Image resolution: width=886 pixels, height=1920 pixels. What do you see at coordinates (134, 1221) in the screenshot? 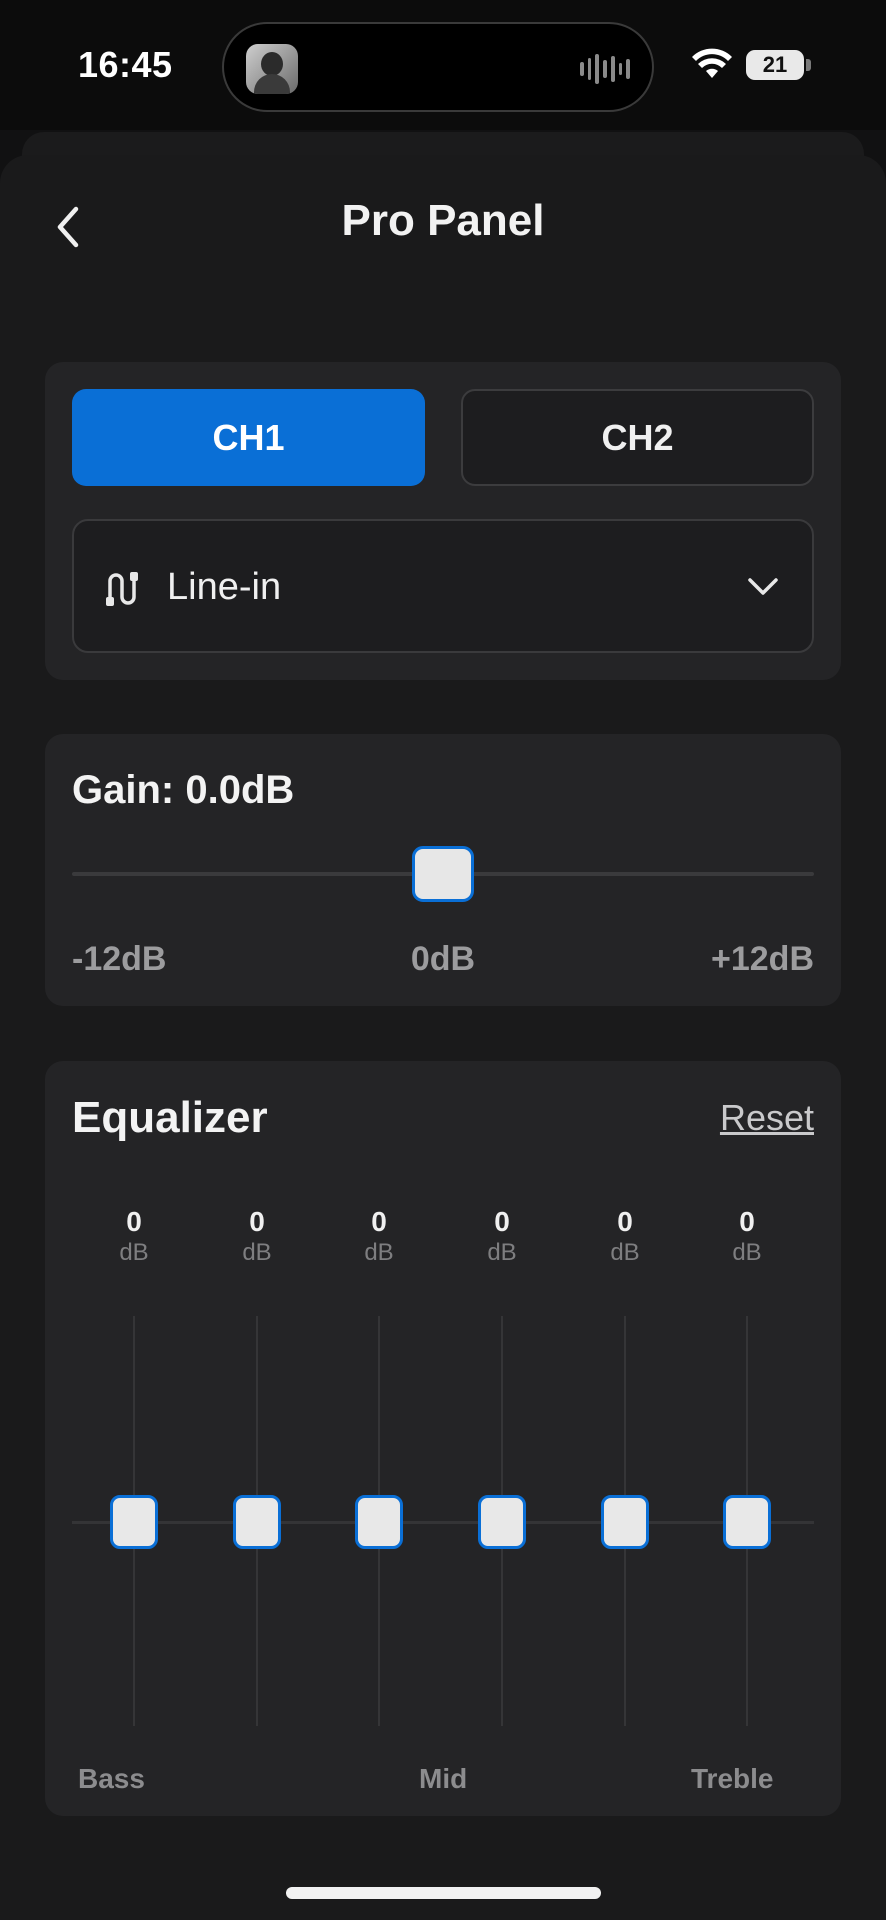
I see `eq-band-1-value: 0` at bounding box center [134, 1221].